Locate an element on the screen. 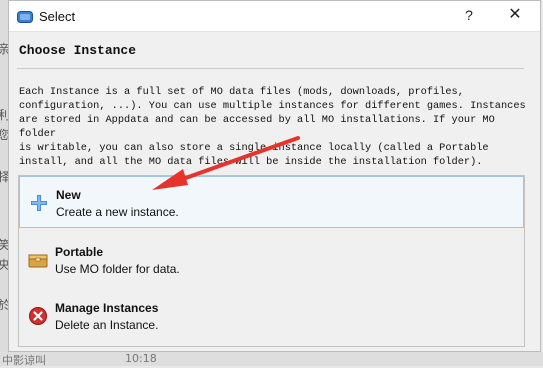 Image resolution: width=543 pixels, height=368 pixels. background-bottom-bar: 中影谅叫 10:18 is located at coordinates (271, 359).